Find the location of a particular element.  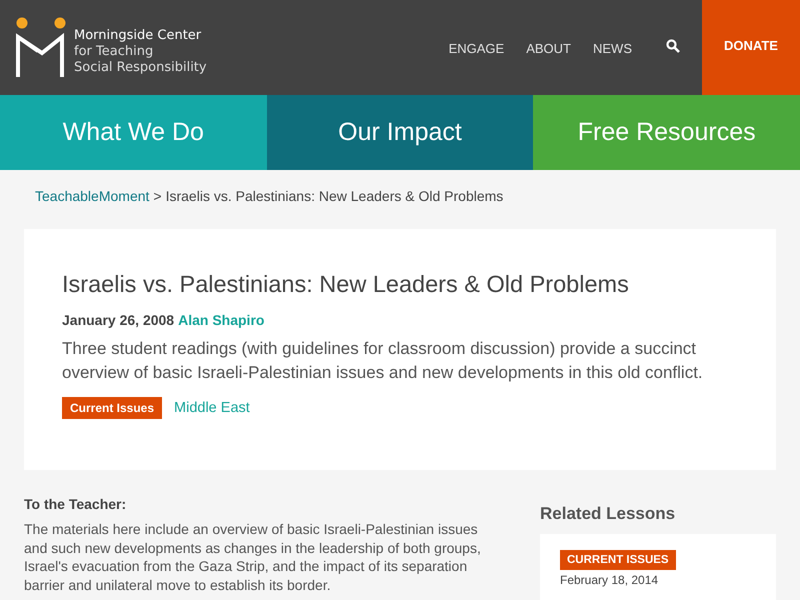

section-heading: To the Teacher: is located at coordinates (76, 504).